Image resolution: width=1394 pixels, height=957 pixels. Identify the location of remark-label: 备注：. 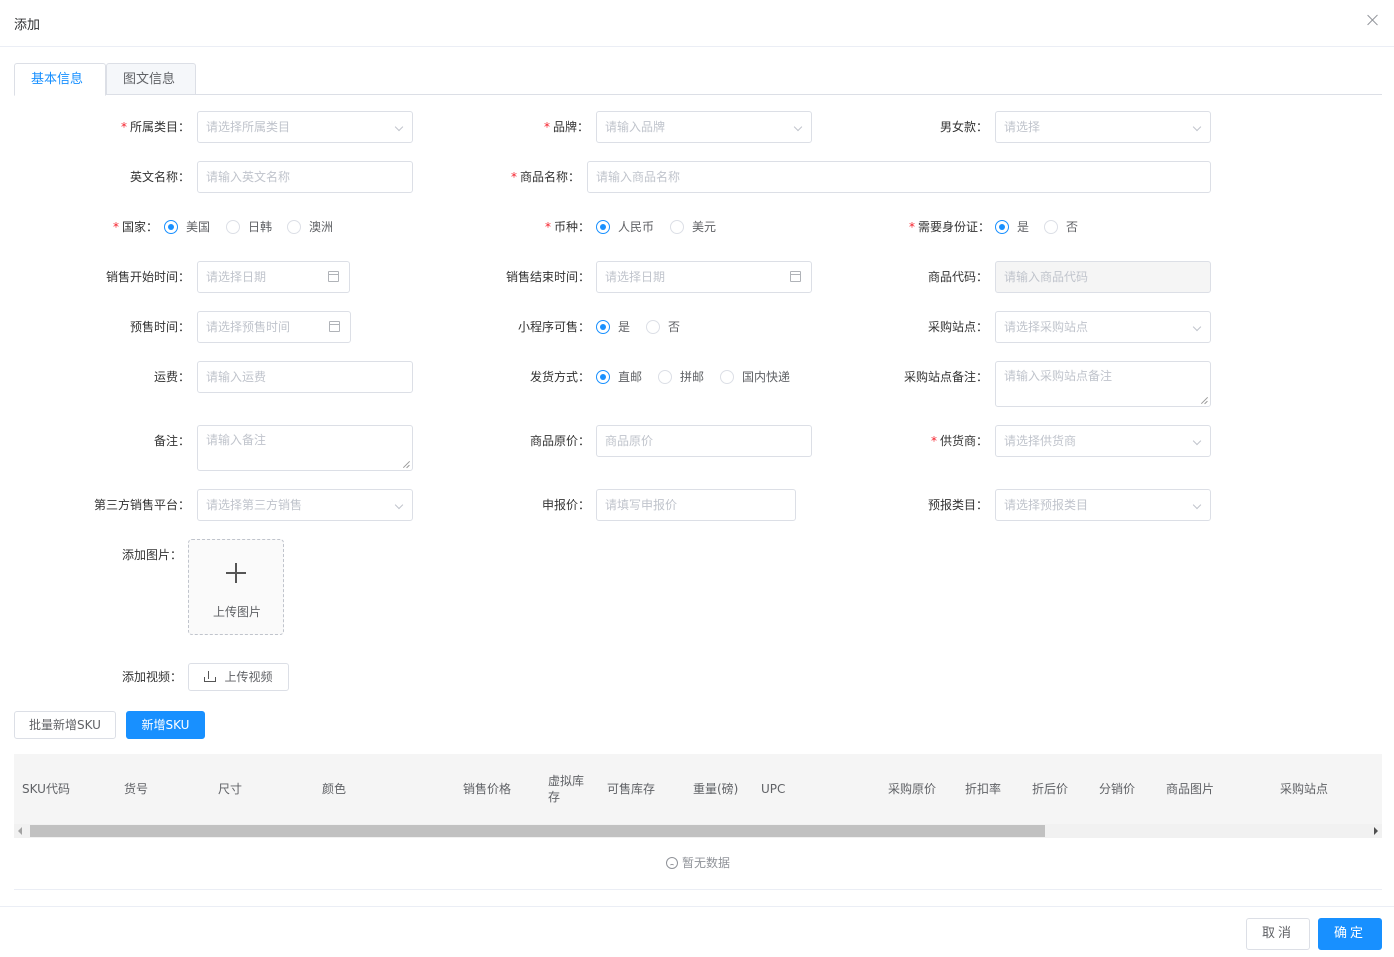
(171, 441).